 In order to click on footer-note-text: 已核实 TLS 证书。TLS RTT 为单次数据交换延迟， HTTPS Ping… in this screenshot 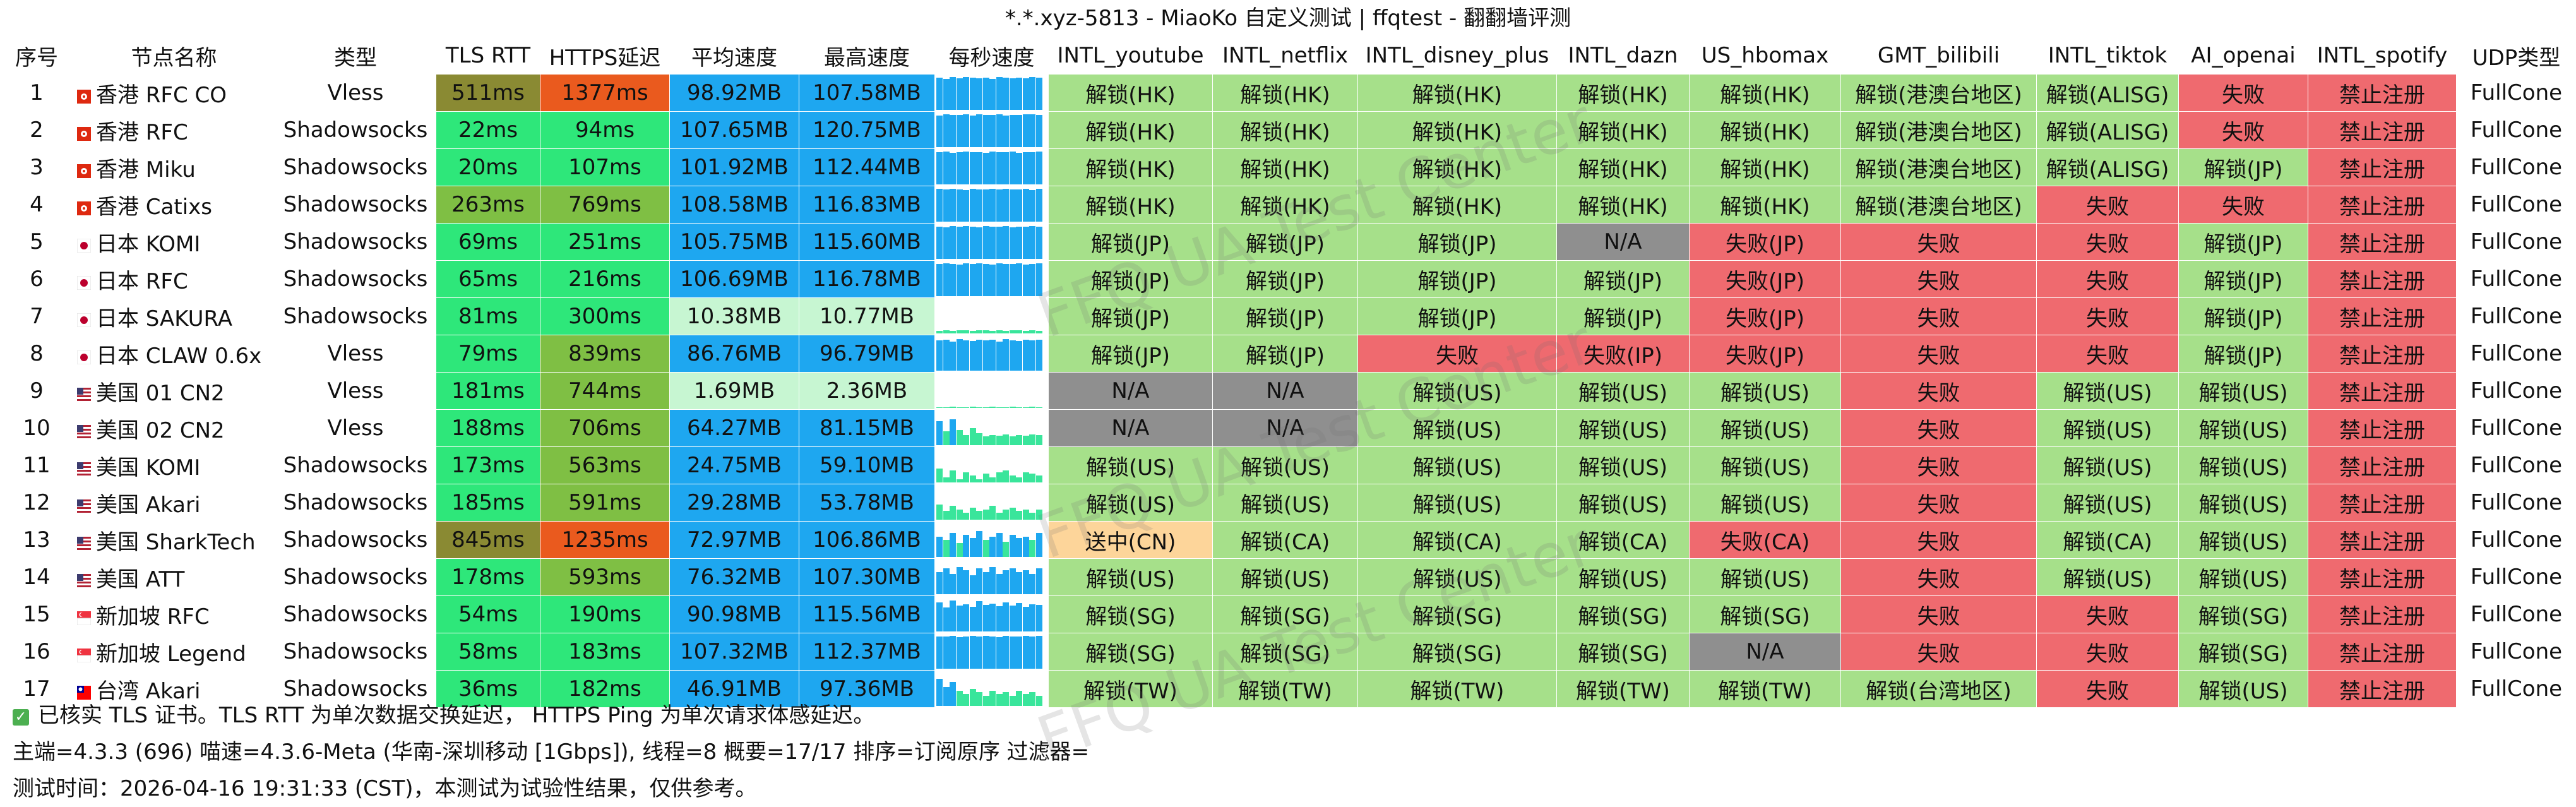, I will do `click(456, 715)`.